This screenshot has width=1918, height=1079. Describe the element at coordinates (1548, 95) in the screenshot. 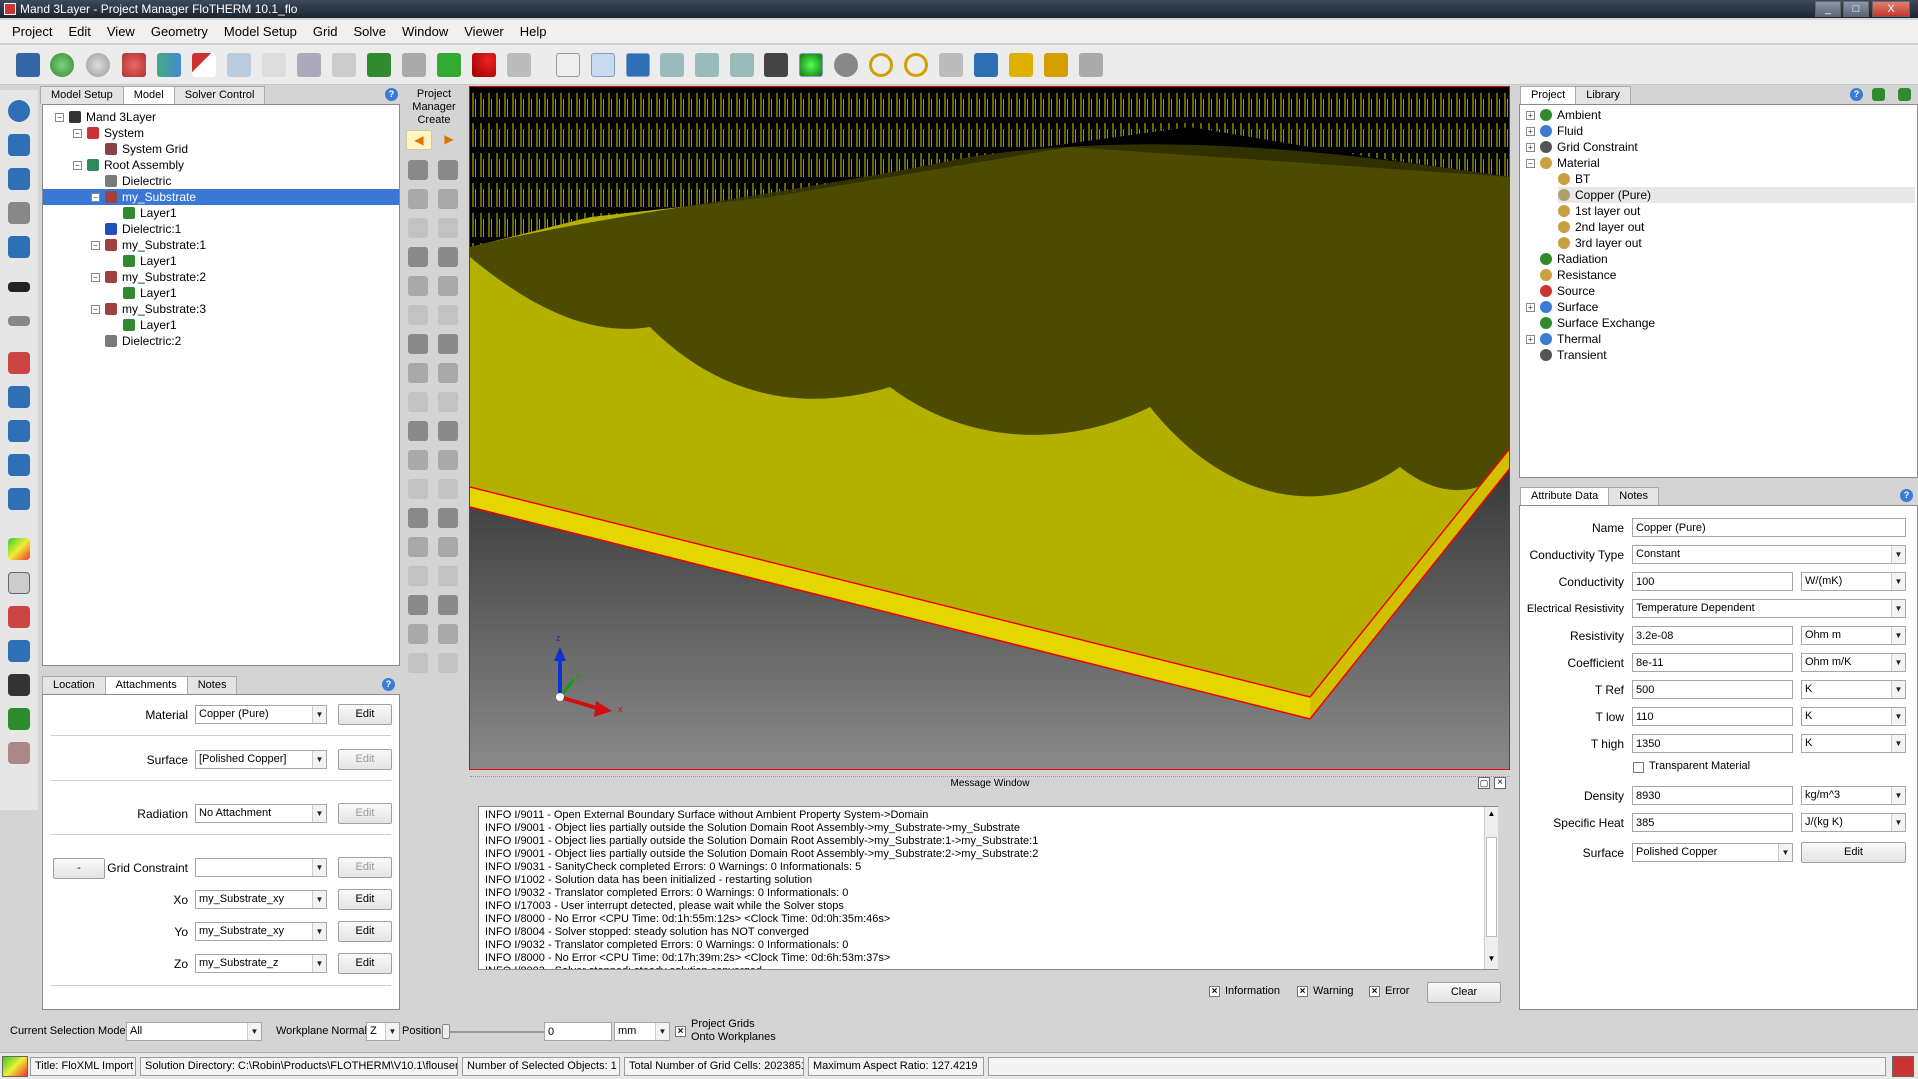

I see `tab-project: Project` at that location.